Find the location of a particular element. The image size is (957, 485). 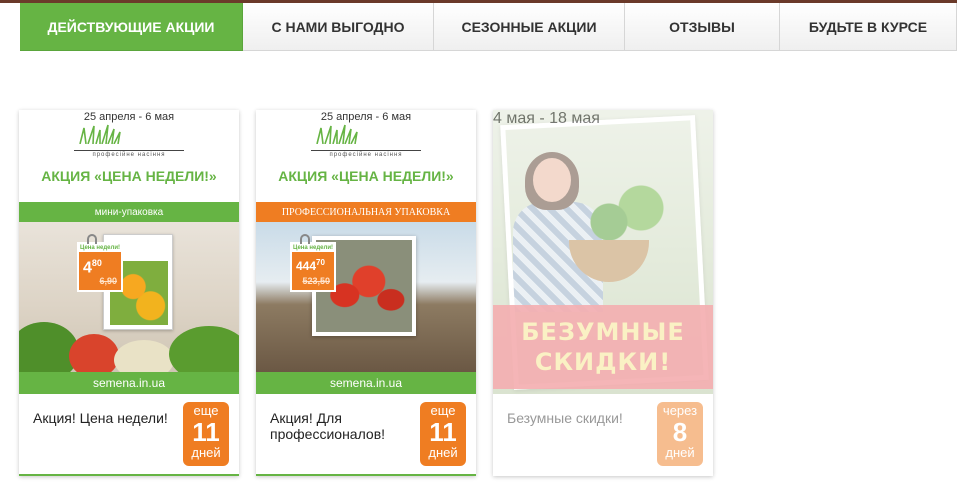

promo-info: Акция! Для профессионалов! еще 11 дней is located at coordinates (366, 435).